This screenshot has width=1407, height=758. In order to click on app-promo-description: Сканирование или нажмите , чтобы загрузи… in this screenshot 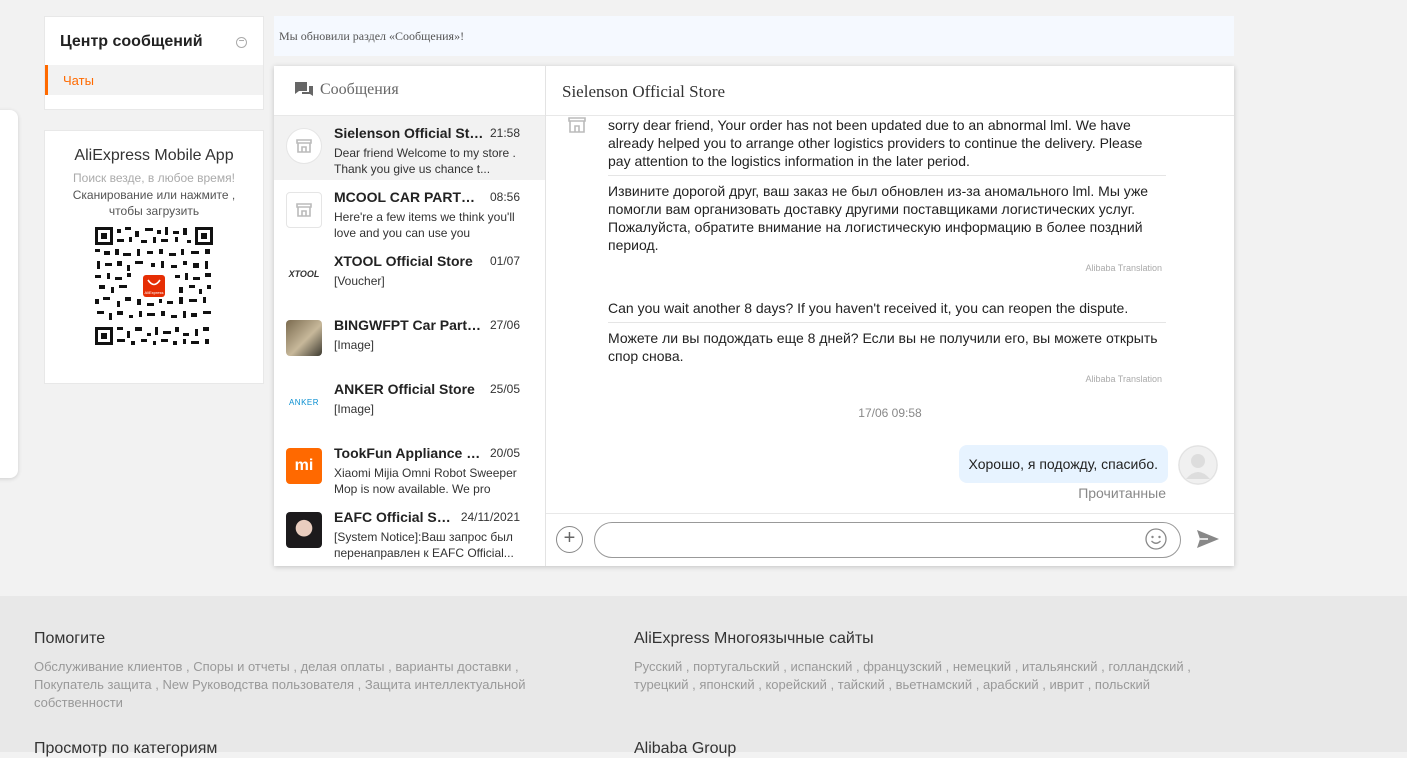, I will do `click(154, 203)`.